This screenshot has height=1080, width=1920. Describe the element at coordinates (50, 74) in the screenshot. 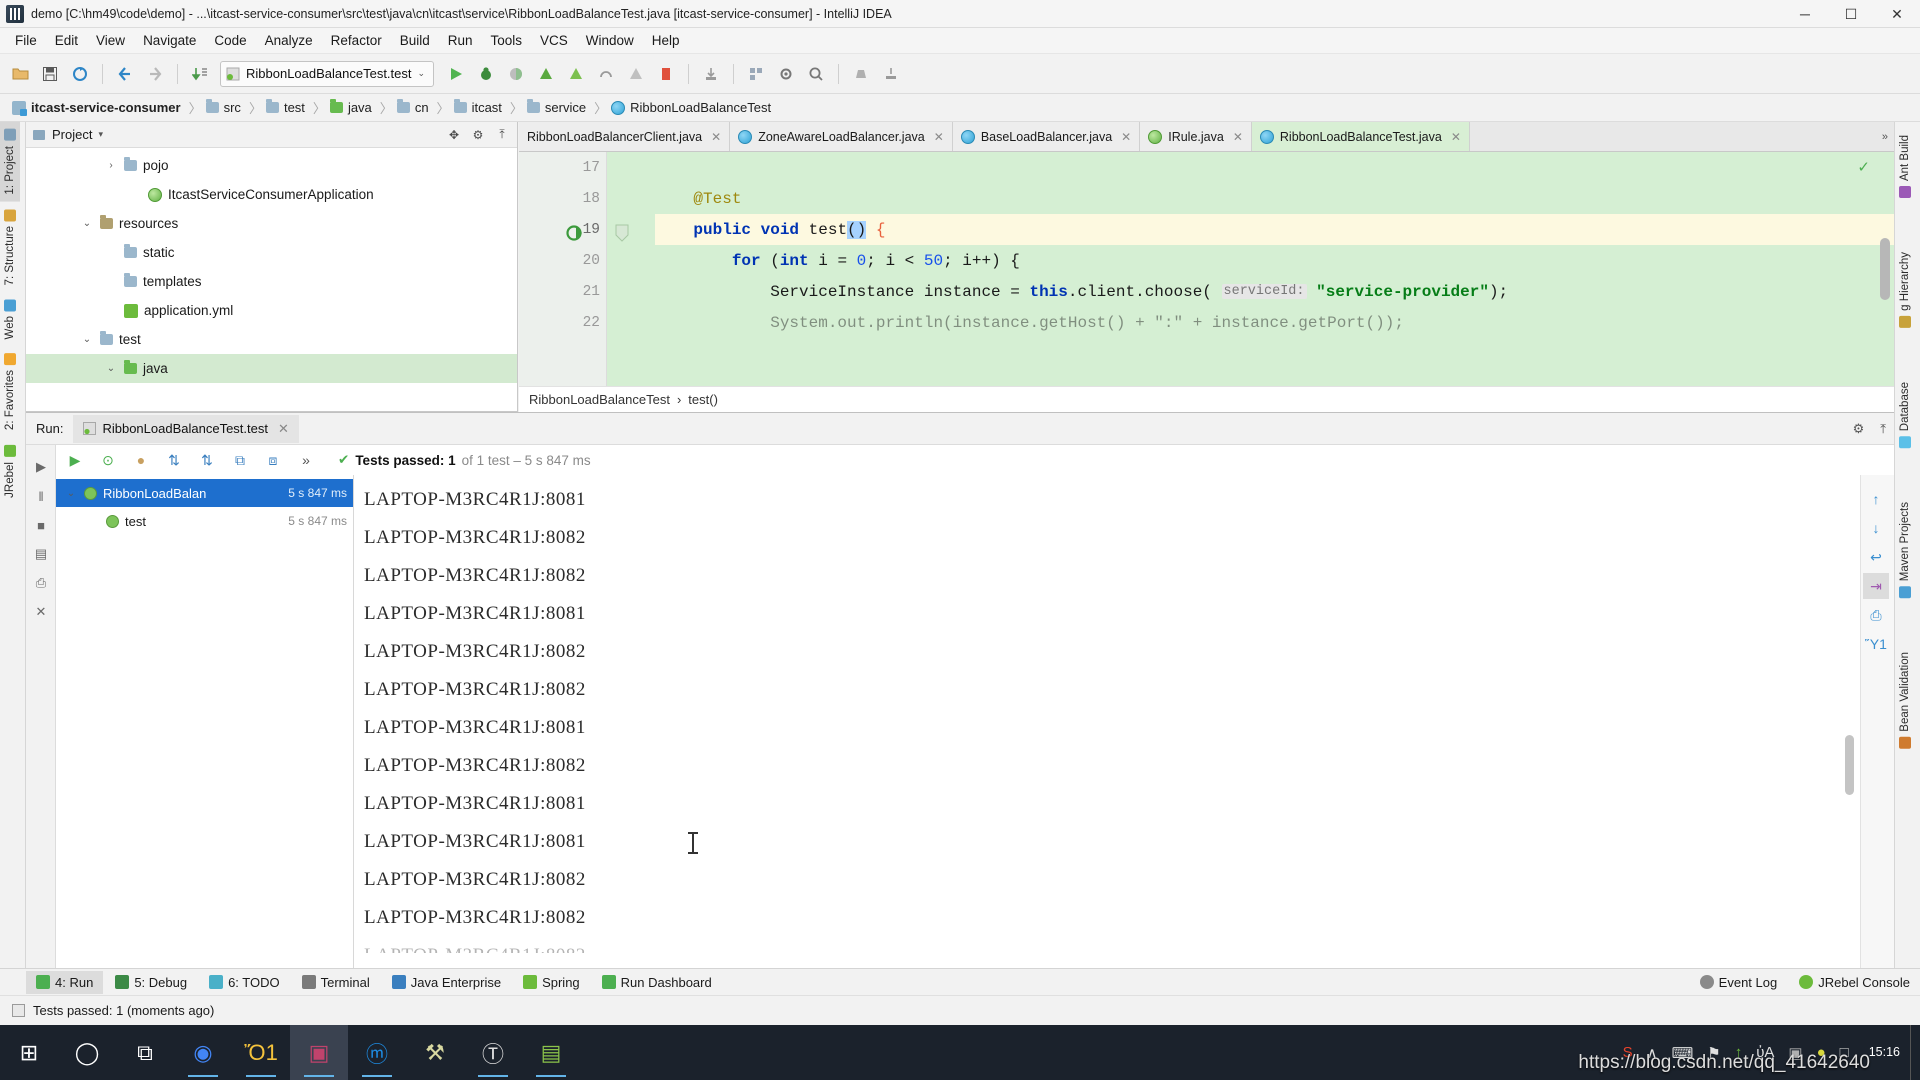

I see `save-all-icon` at that location.